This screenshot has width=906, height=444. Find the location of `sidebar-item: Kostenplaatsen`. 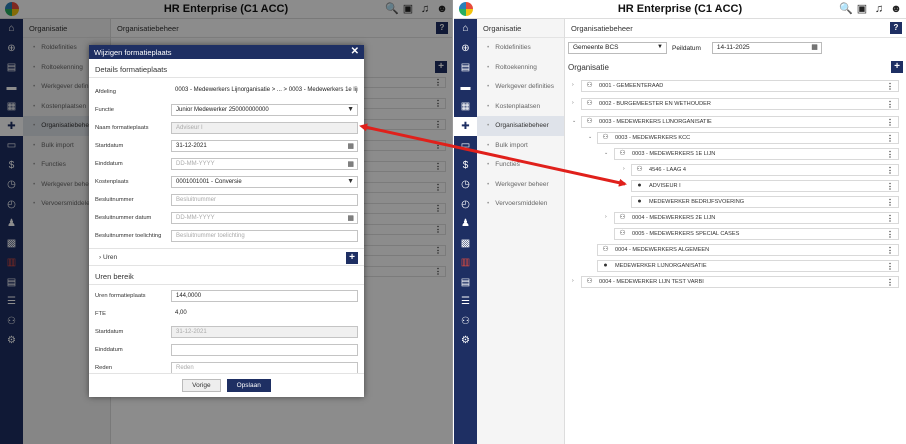

sidebar-item: Kostenplaatsen is located at coordinates (520, 107).